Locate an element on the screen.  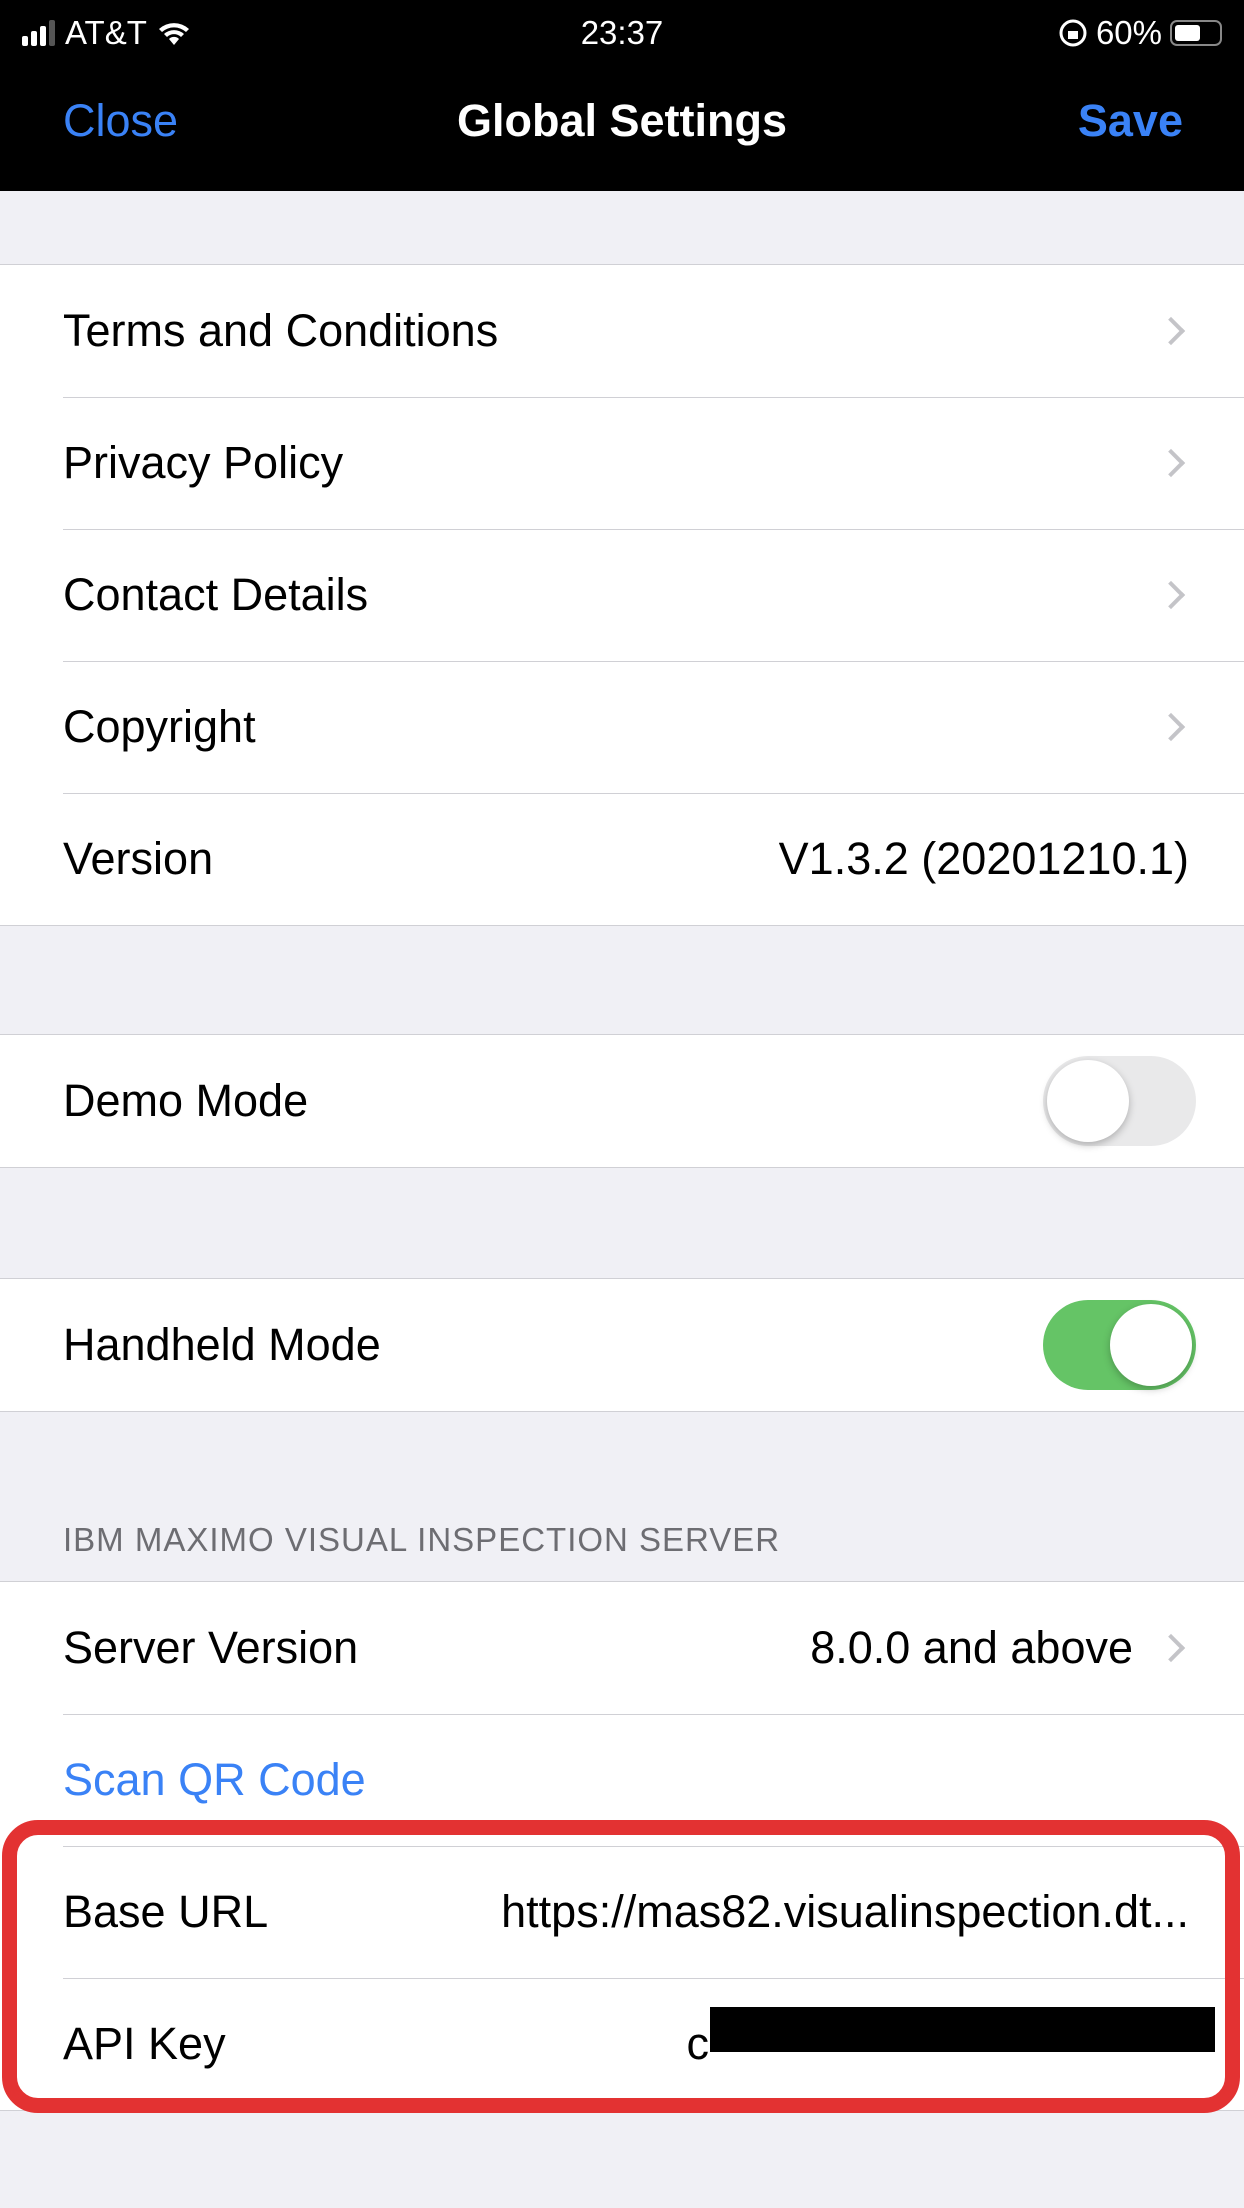
contact-row: Contact Details is located at coordinates (622, 595).